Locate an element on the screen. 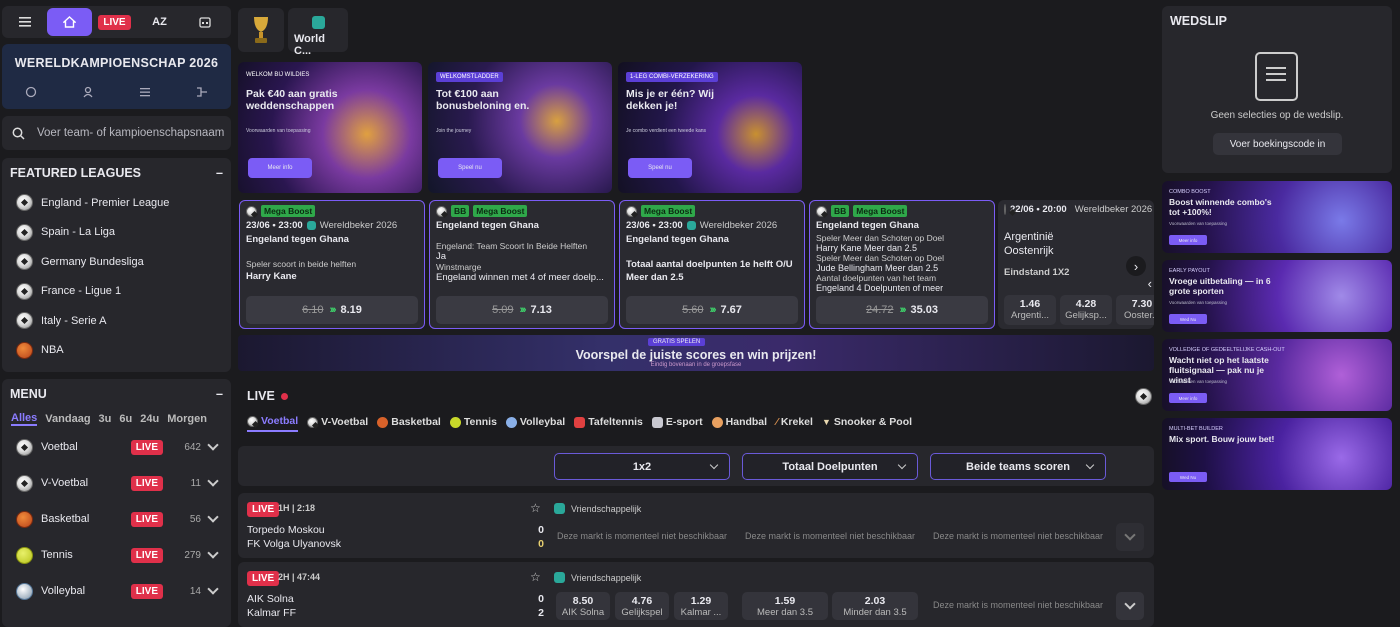  soccer-ball-icon is located at coordinates (1143, 396).